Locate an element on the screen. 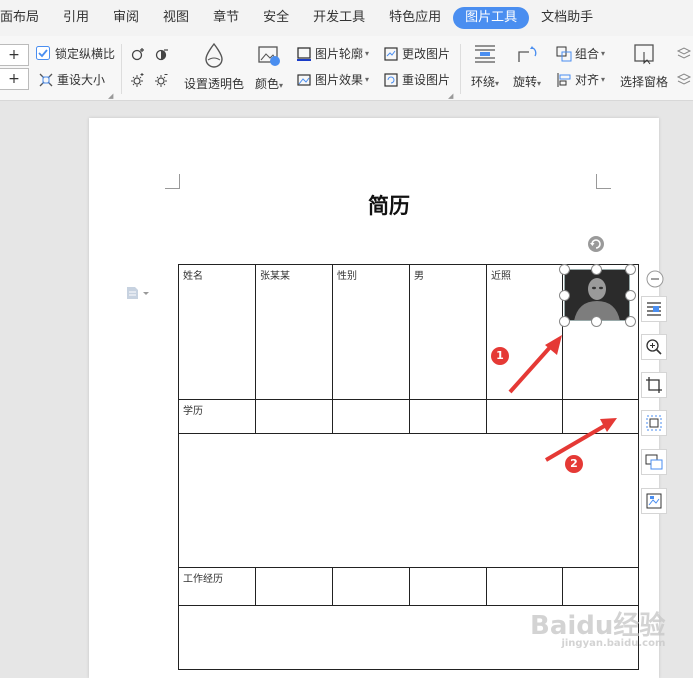 The width and height of the screenshot is (693, 678). annotation-arrows is located at coordinates (562, 398).